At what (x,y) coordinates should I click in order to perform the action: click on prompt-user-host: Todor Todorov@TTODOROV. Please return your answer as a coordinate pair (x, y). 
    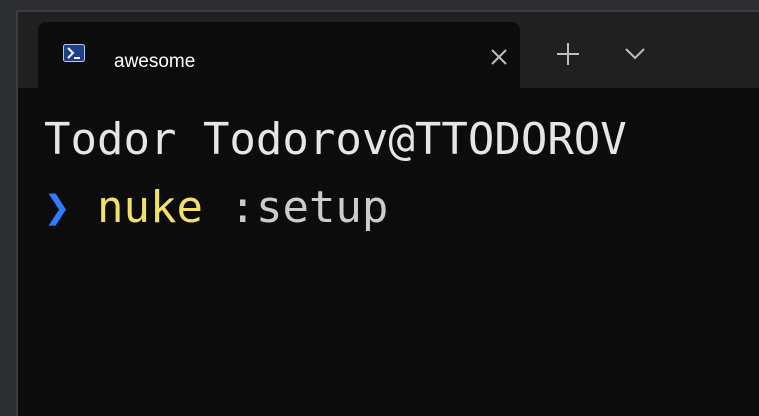
    Looking at the image, I should click on (335, 139).